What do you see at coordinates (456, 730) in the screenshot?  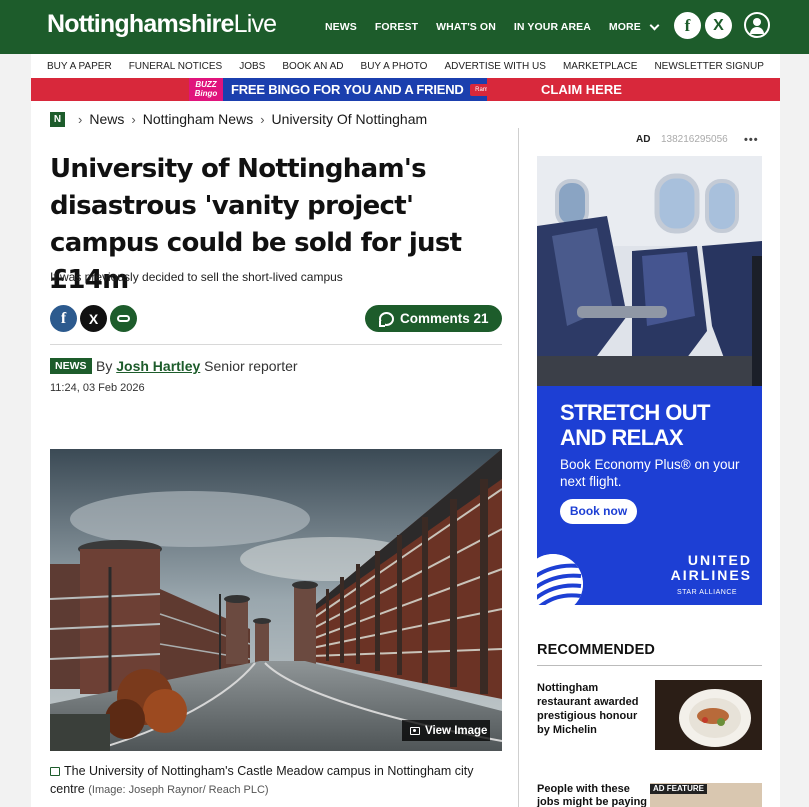 I see `view-image-label: View Image` at bounding box center [456, 730].